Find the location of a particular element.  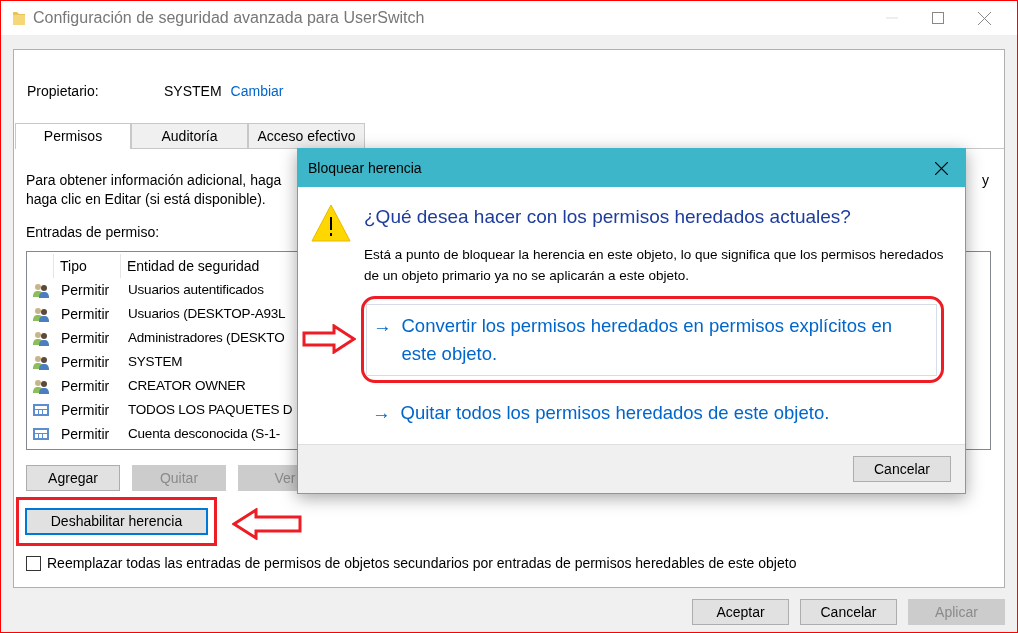

dialog-title: Bloquear herencia is located at coordinates (365, 168).